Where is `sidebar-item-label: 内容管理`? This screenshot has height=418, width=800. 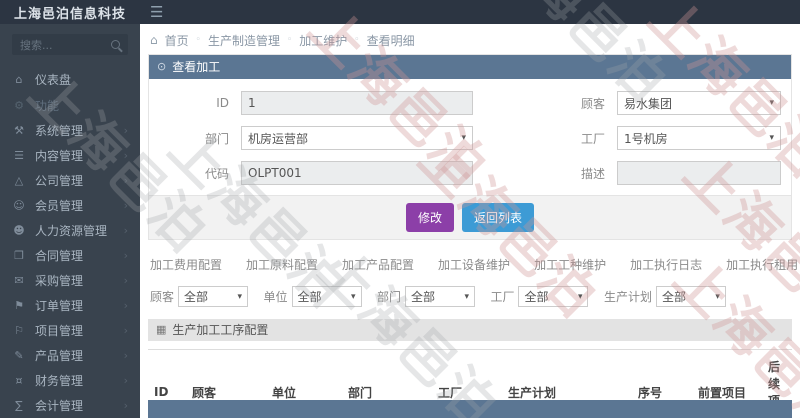 sidebar-item-label: 内容管理 is located at coordinates (59, 155).